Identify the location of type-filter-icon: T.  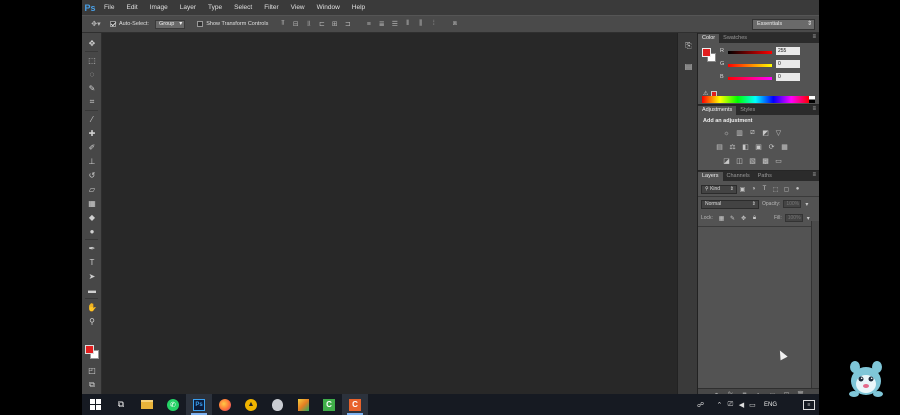
(764, 189).